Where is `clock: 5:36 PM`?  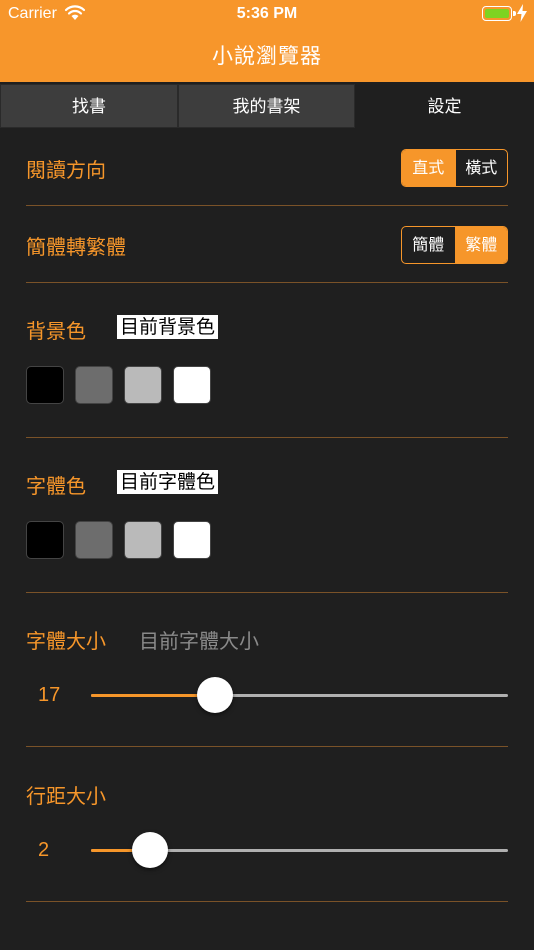
clock: 5:36 PM is located at coordinates (267, 13).